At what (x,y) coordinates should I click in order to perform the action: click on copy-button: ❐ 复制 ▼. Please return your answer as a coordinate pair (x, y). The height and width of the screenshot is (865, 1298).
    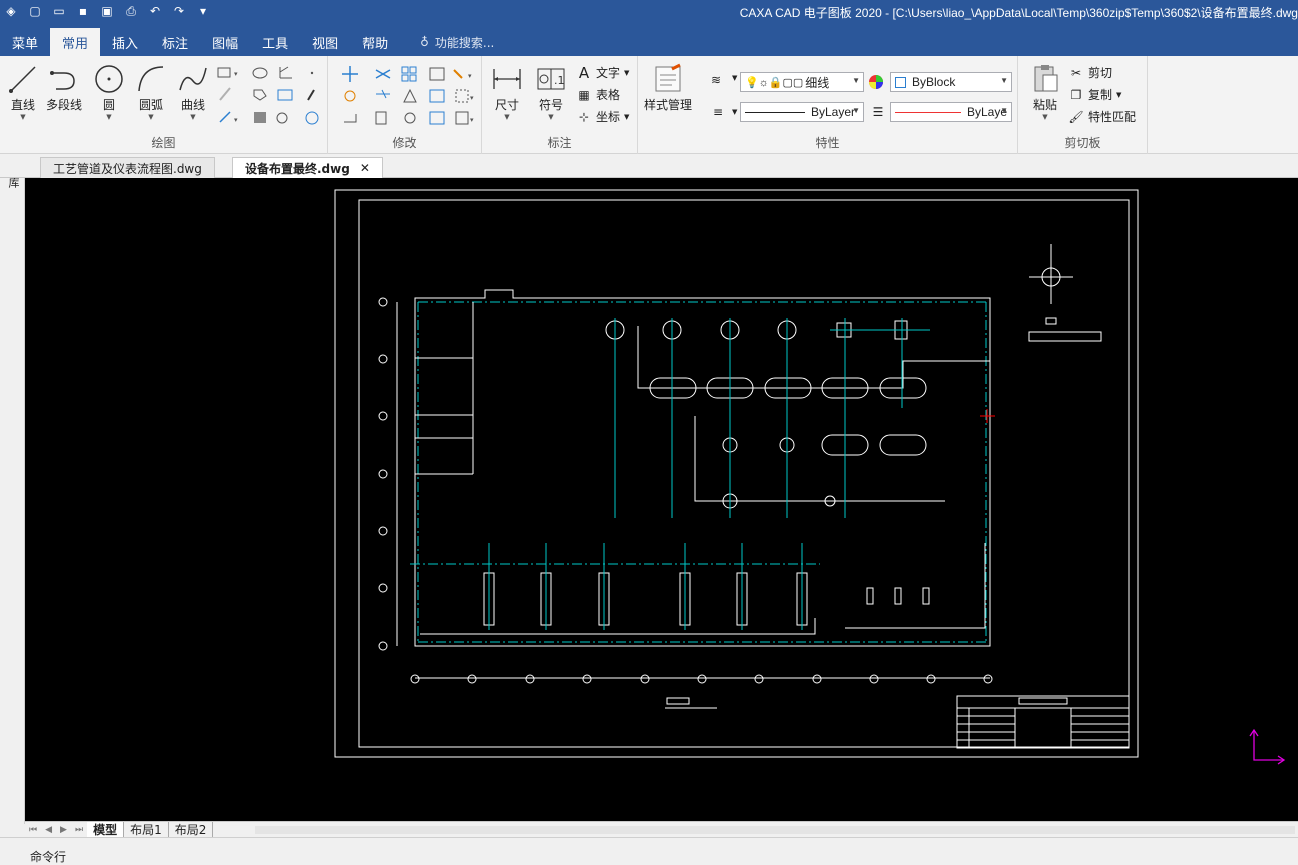
    Looking at the image, I should click on (1095, 94).